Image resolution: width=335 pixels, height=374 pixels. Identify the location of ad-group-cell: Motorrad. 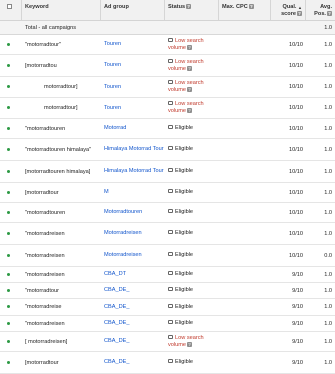
(133, 128).